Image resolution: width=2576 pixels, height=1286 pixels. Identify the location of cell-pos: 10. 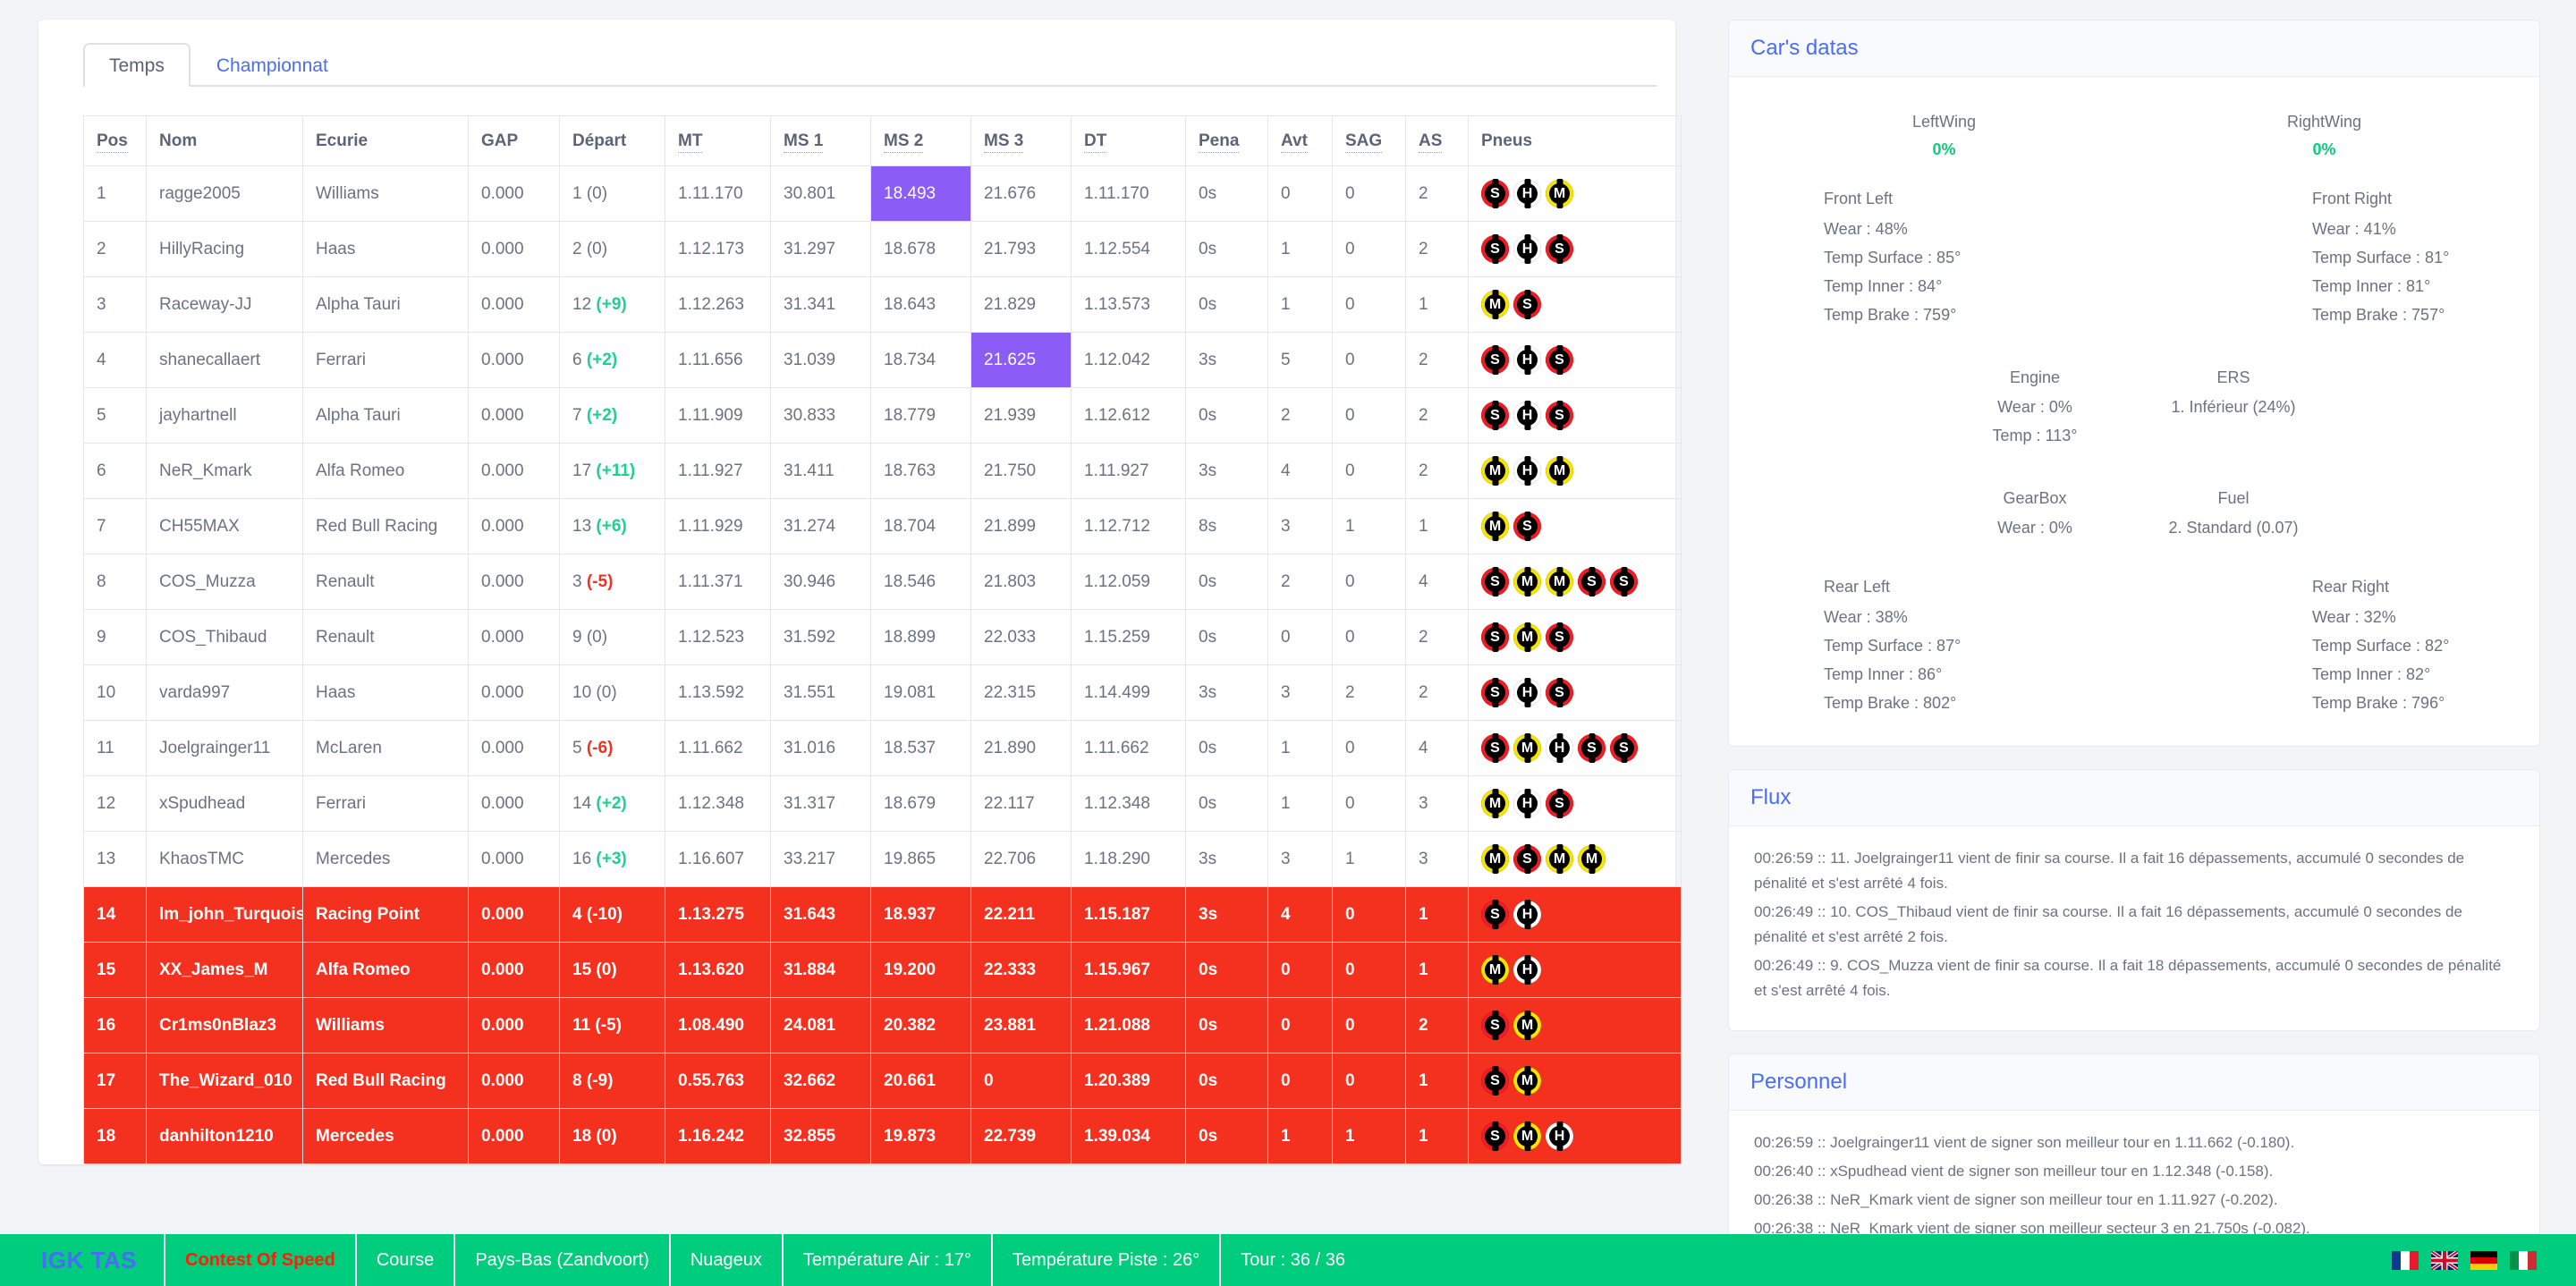
(115, 692).